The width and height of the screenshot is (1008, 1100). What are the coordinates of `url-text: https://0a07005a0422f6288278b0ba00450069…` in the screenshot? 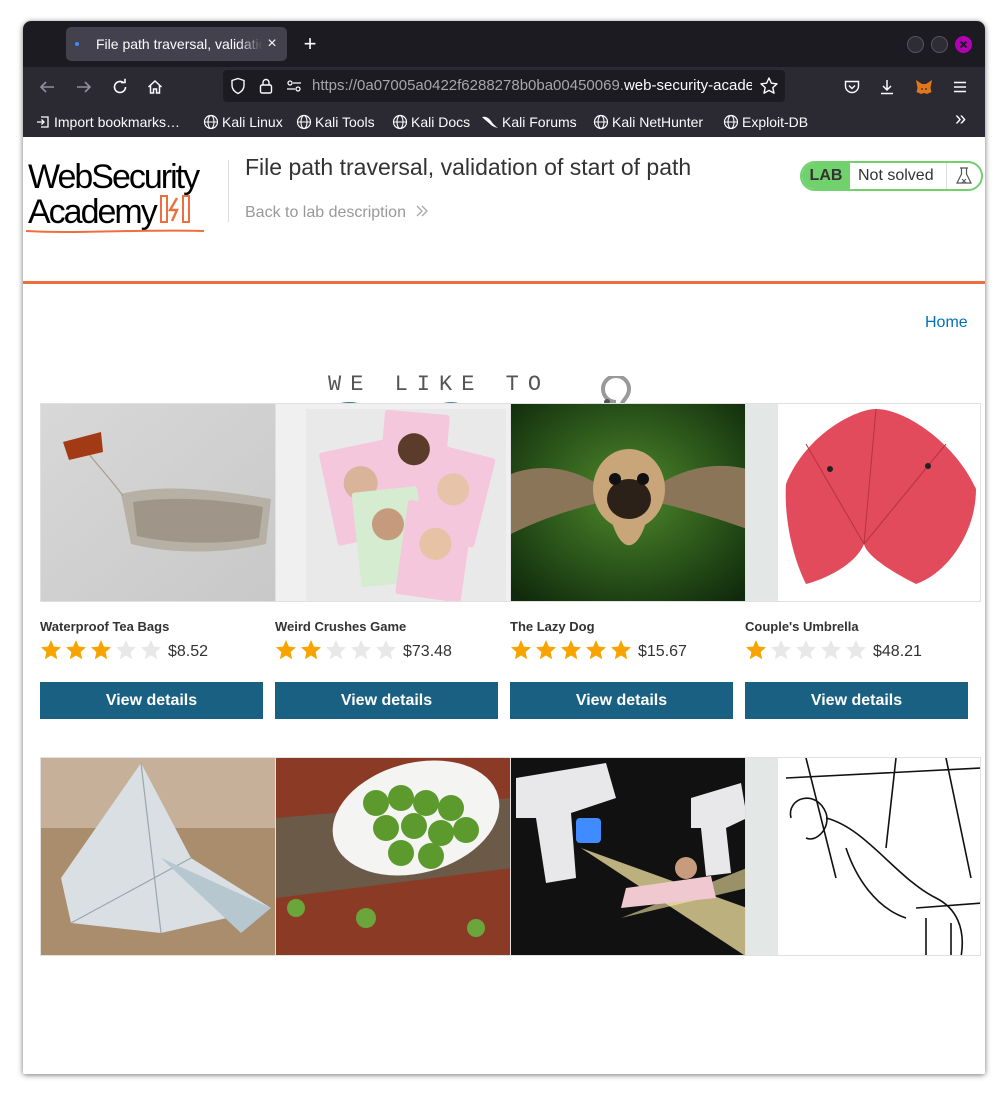 It's located at (532, 85).